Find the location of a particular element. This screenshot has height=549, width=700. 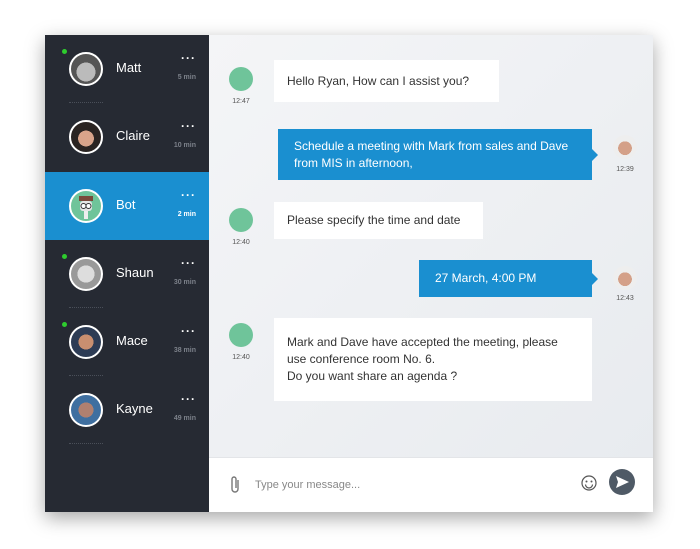

kayne-avatar is located at coordinates (86, 410).